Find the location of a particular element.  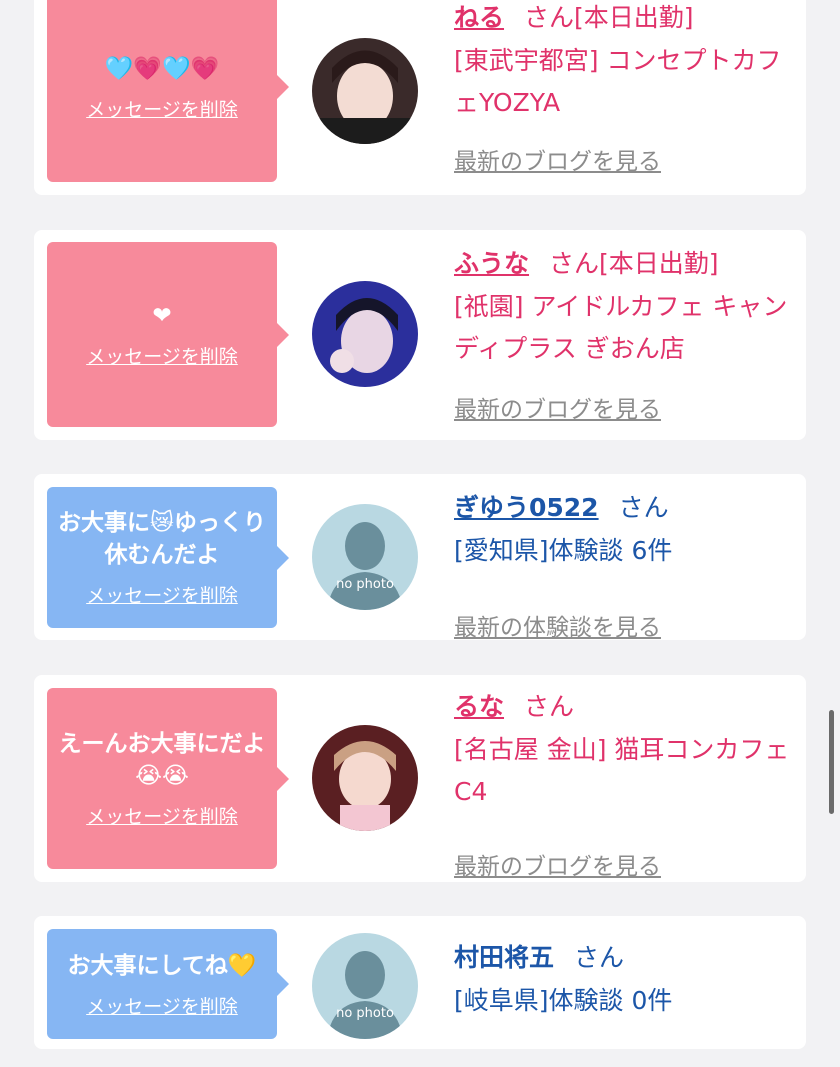

message-text: えーんお大事にだよ😭😭 is located at coordinates (162, 760).